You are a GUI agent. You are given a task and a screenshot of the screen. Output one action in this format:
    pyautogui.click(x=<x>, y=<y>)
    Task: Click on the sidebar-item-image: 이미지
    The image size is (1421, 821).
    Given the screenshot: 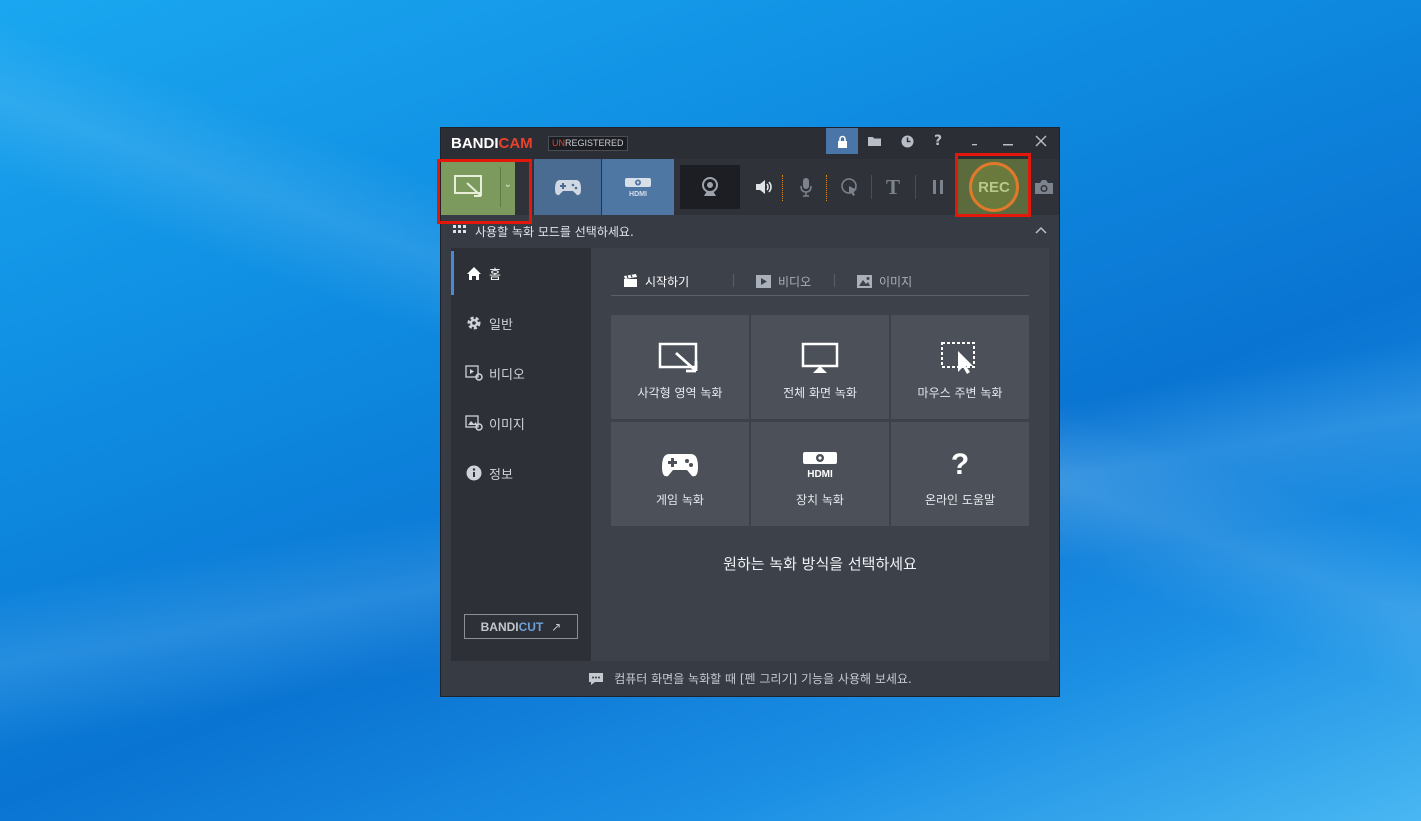 What is the action you would take?
    pyautogui.click(x=521, y=423)
    